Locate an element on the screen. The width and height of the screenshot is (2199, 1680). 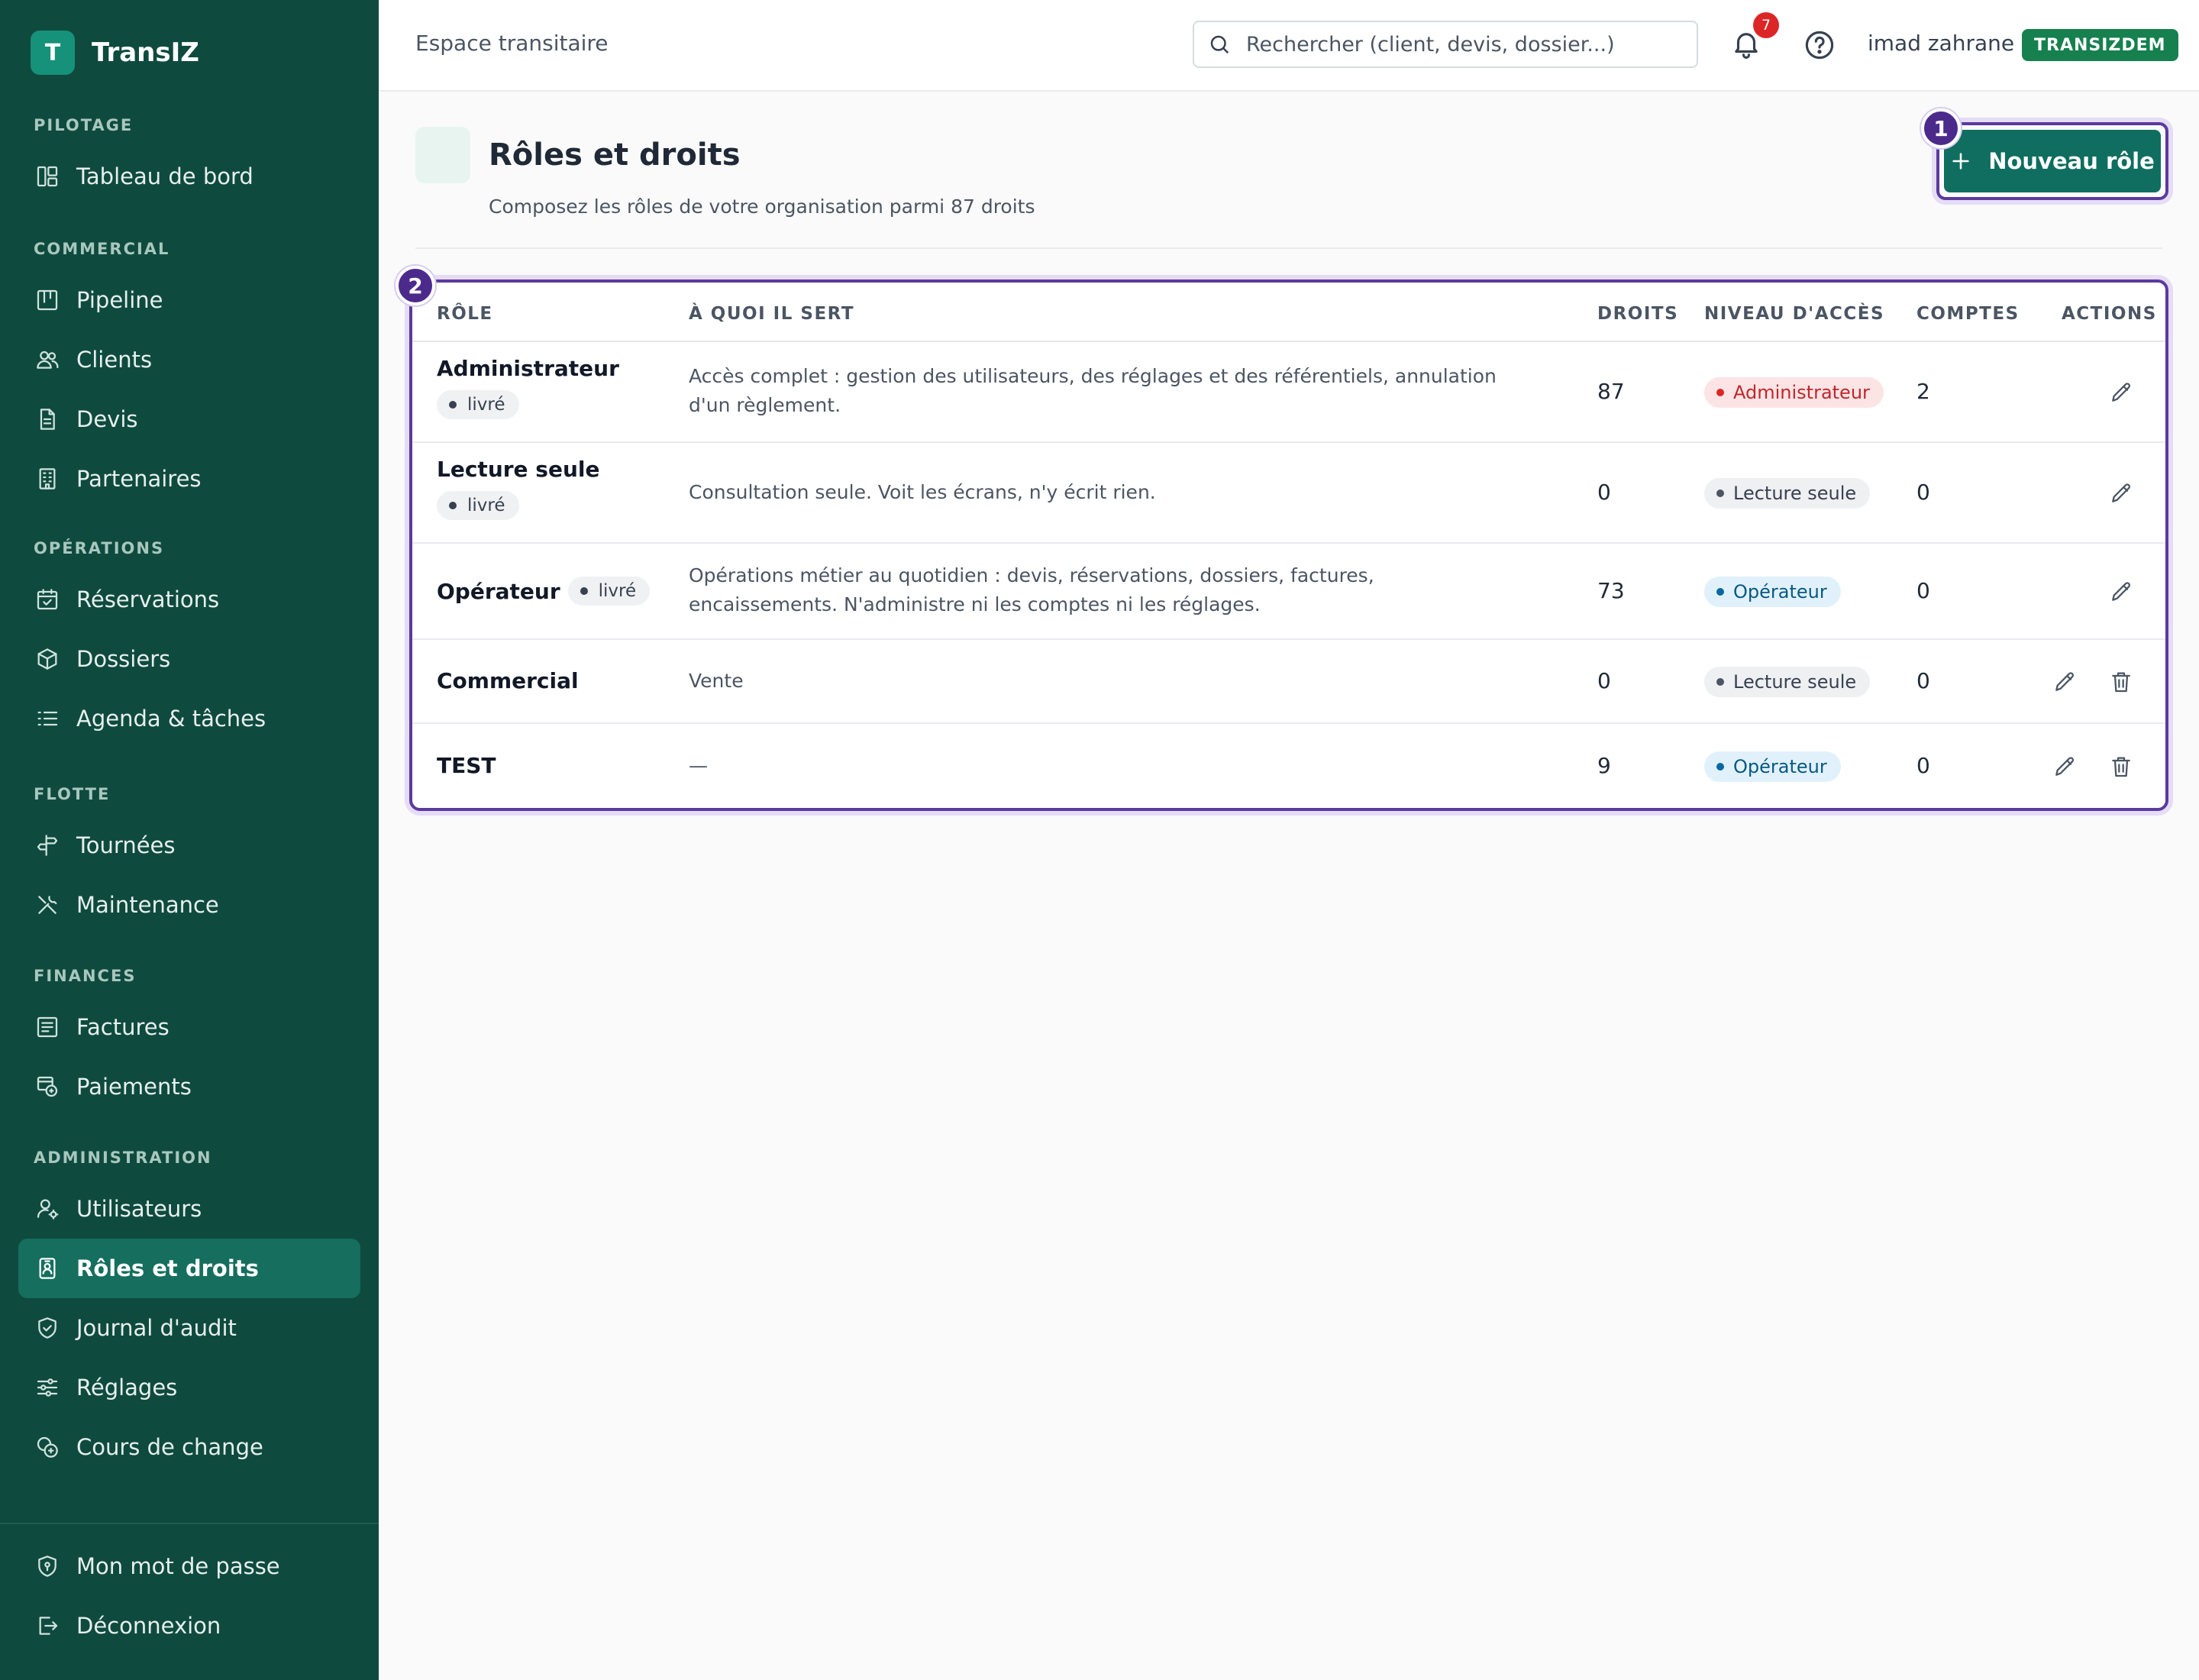
role-cell: TEST is located at coordinates (467, 765).